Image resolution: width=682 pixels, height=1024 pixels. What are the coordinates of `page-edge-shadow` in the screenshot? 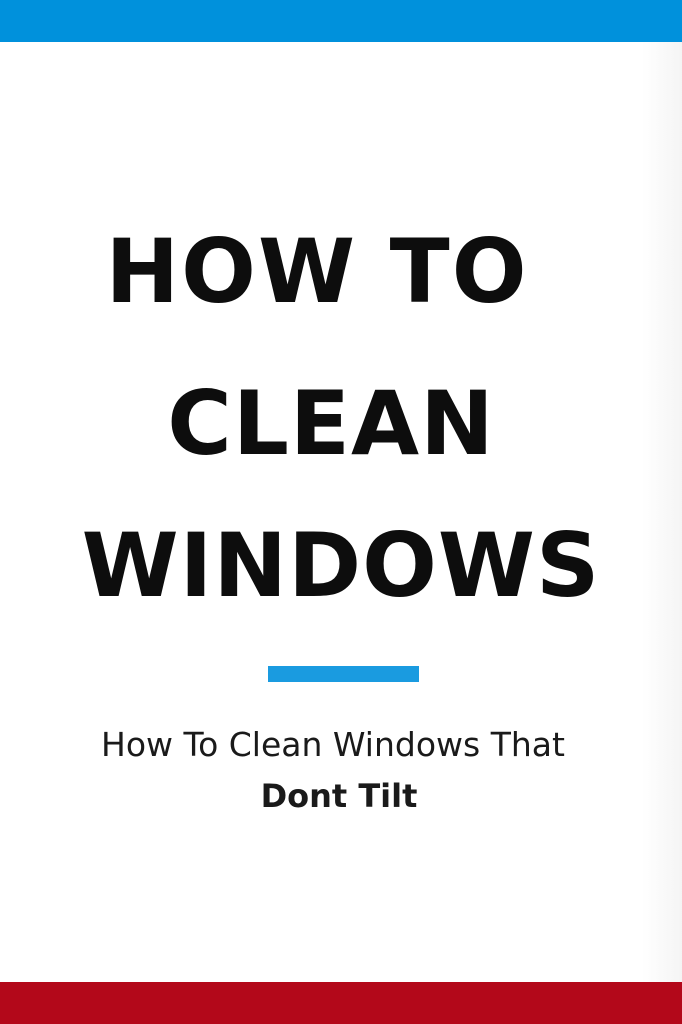 It's located at (662, 512).